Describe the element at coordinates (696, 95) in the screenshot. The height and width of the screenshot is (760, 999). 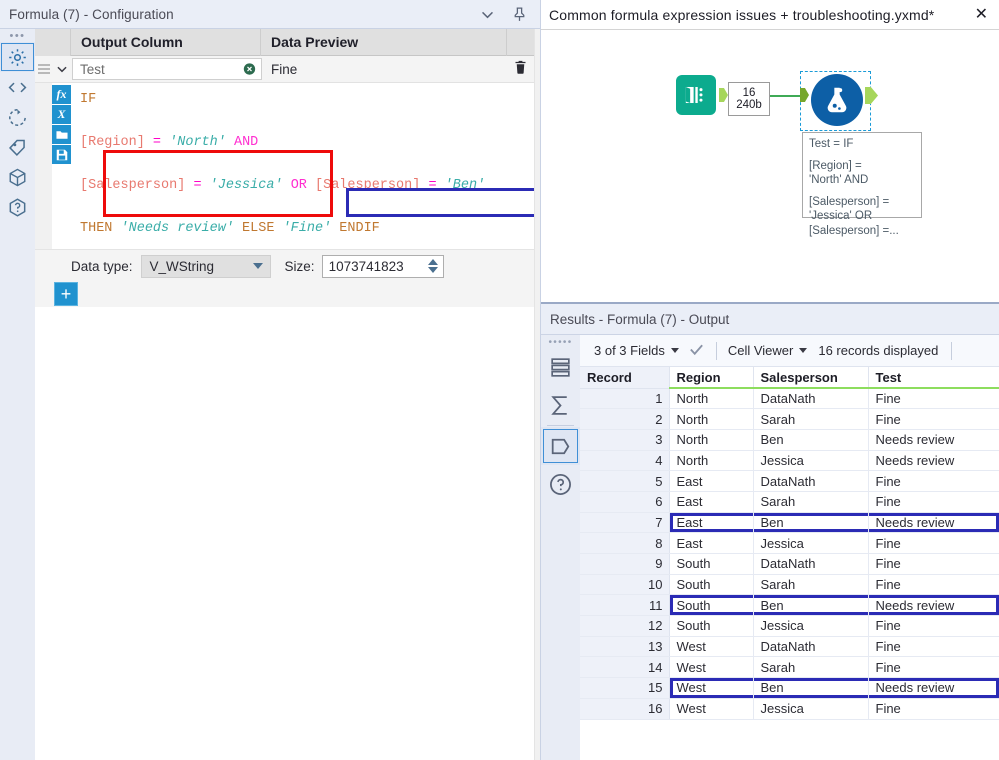
I see `text-input-tool` at that location.